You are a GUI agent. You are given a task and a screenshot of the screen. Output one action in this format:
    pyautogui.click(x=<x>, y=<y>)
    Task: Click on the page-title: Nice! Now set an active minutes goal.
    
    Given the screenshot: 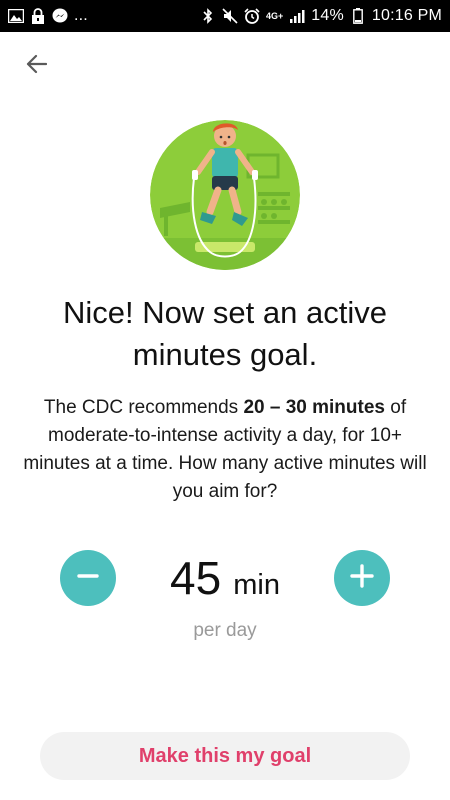 What is the action you would take?
    pyautogui.click(x=225, y=333)
    